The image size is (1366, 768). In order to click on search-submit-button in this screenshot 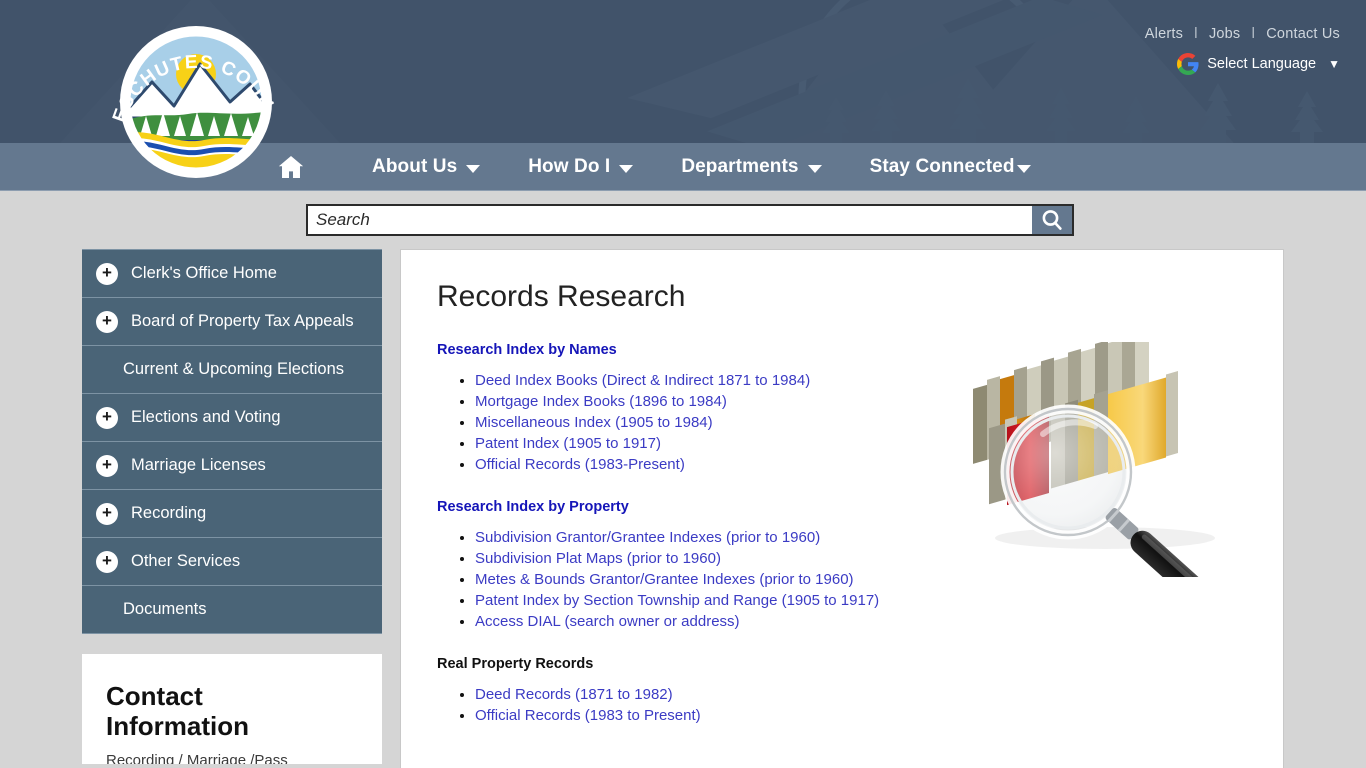, I will do `click(1053, 220)`.